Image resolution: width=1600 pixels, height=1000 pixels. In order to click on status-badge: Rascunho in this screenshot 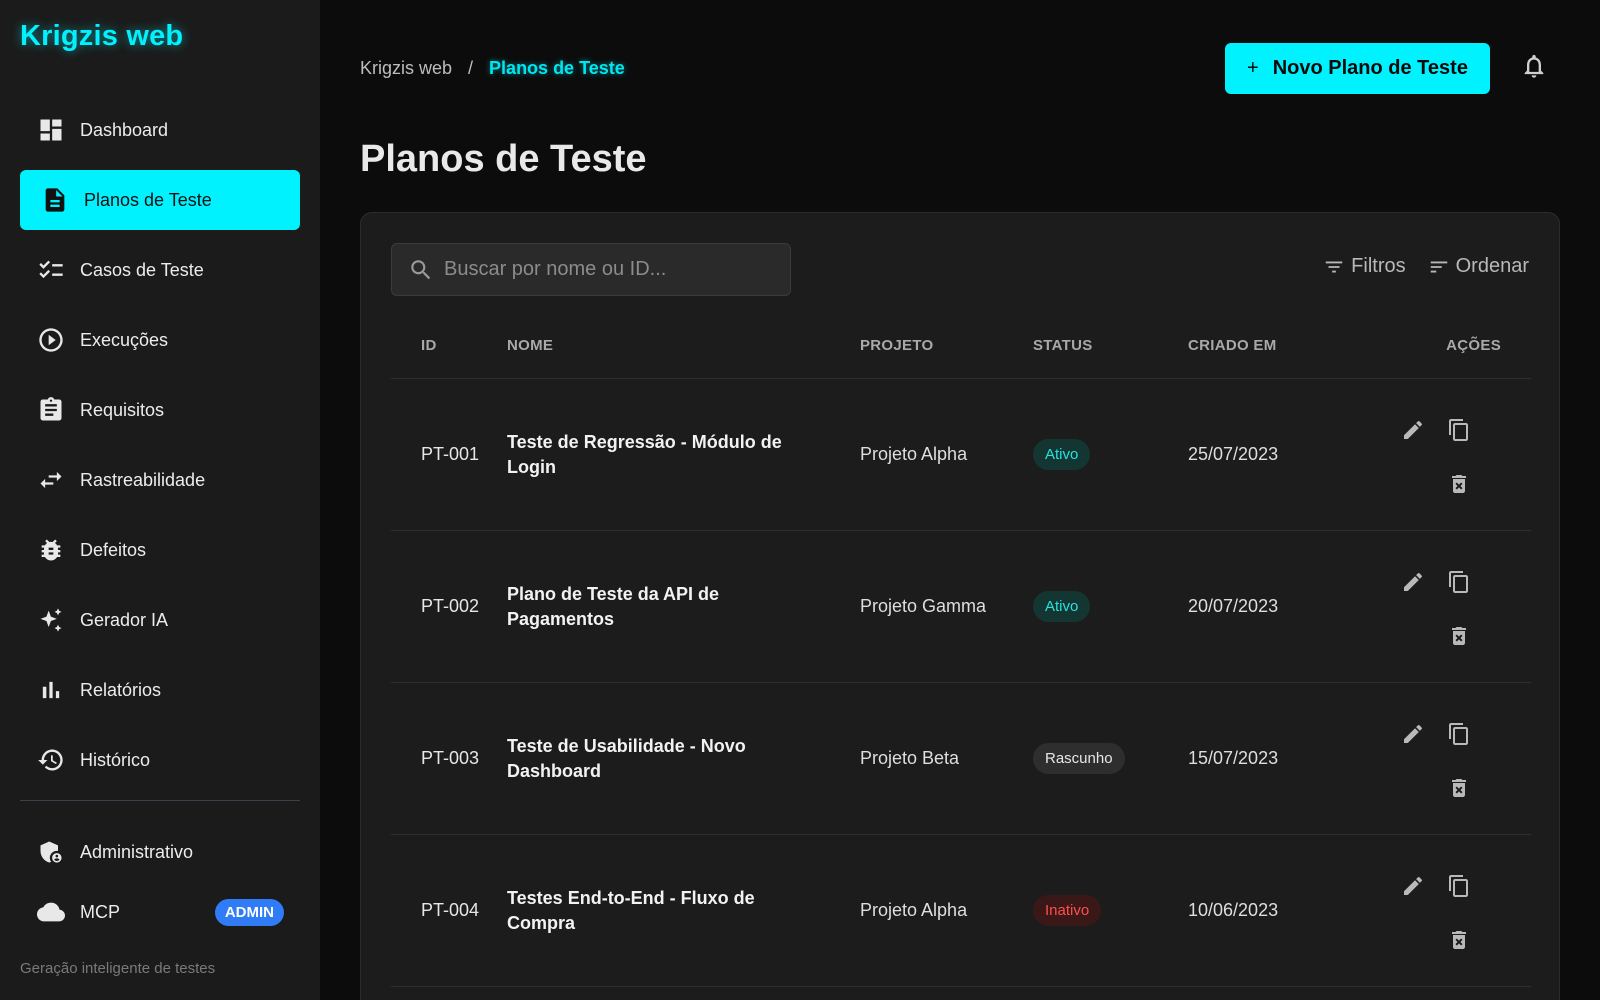, I will do `click(1079, 758)`.